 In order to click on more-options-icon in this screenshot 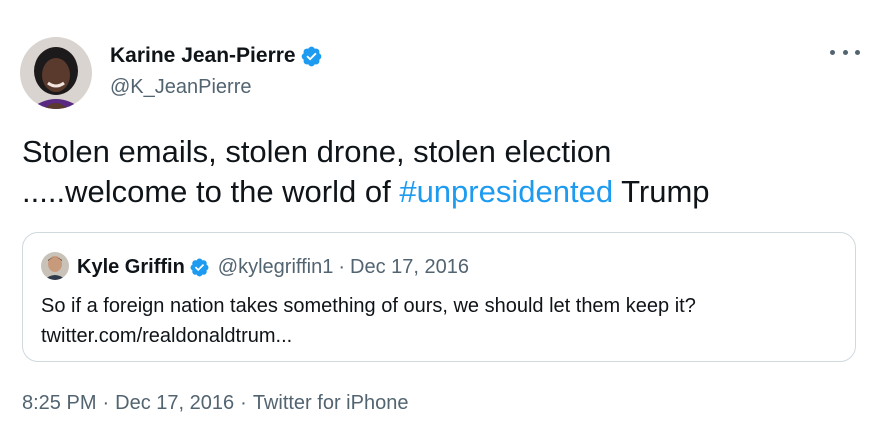, I will do `click(845, 52)`.